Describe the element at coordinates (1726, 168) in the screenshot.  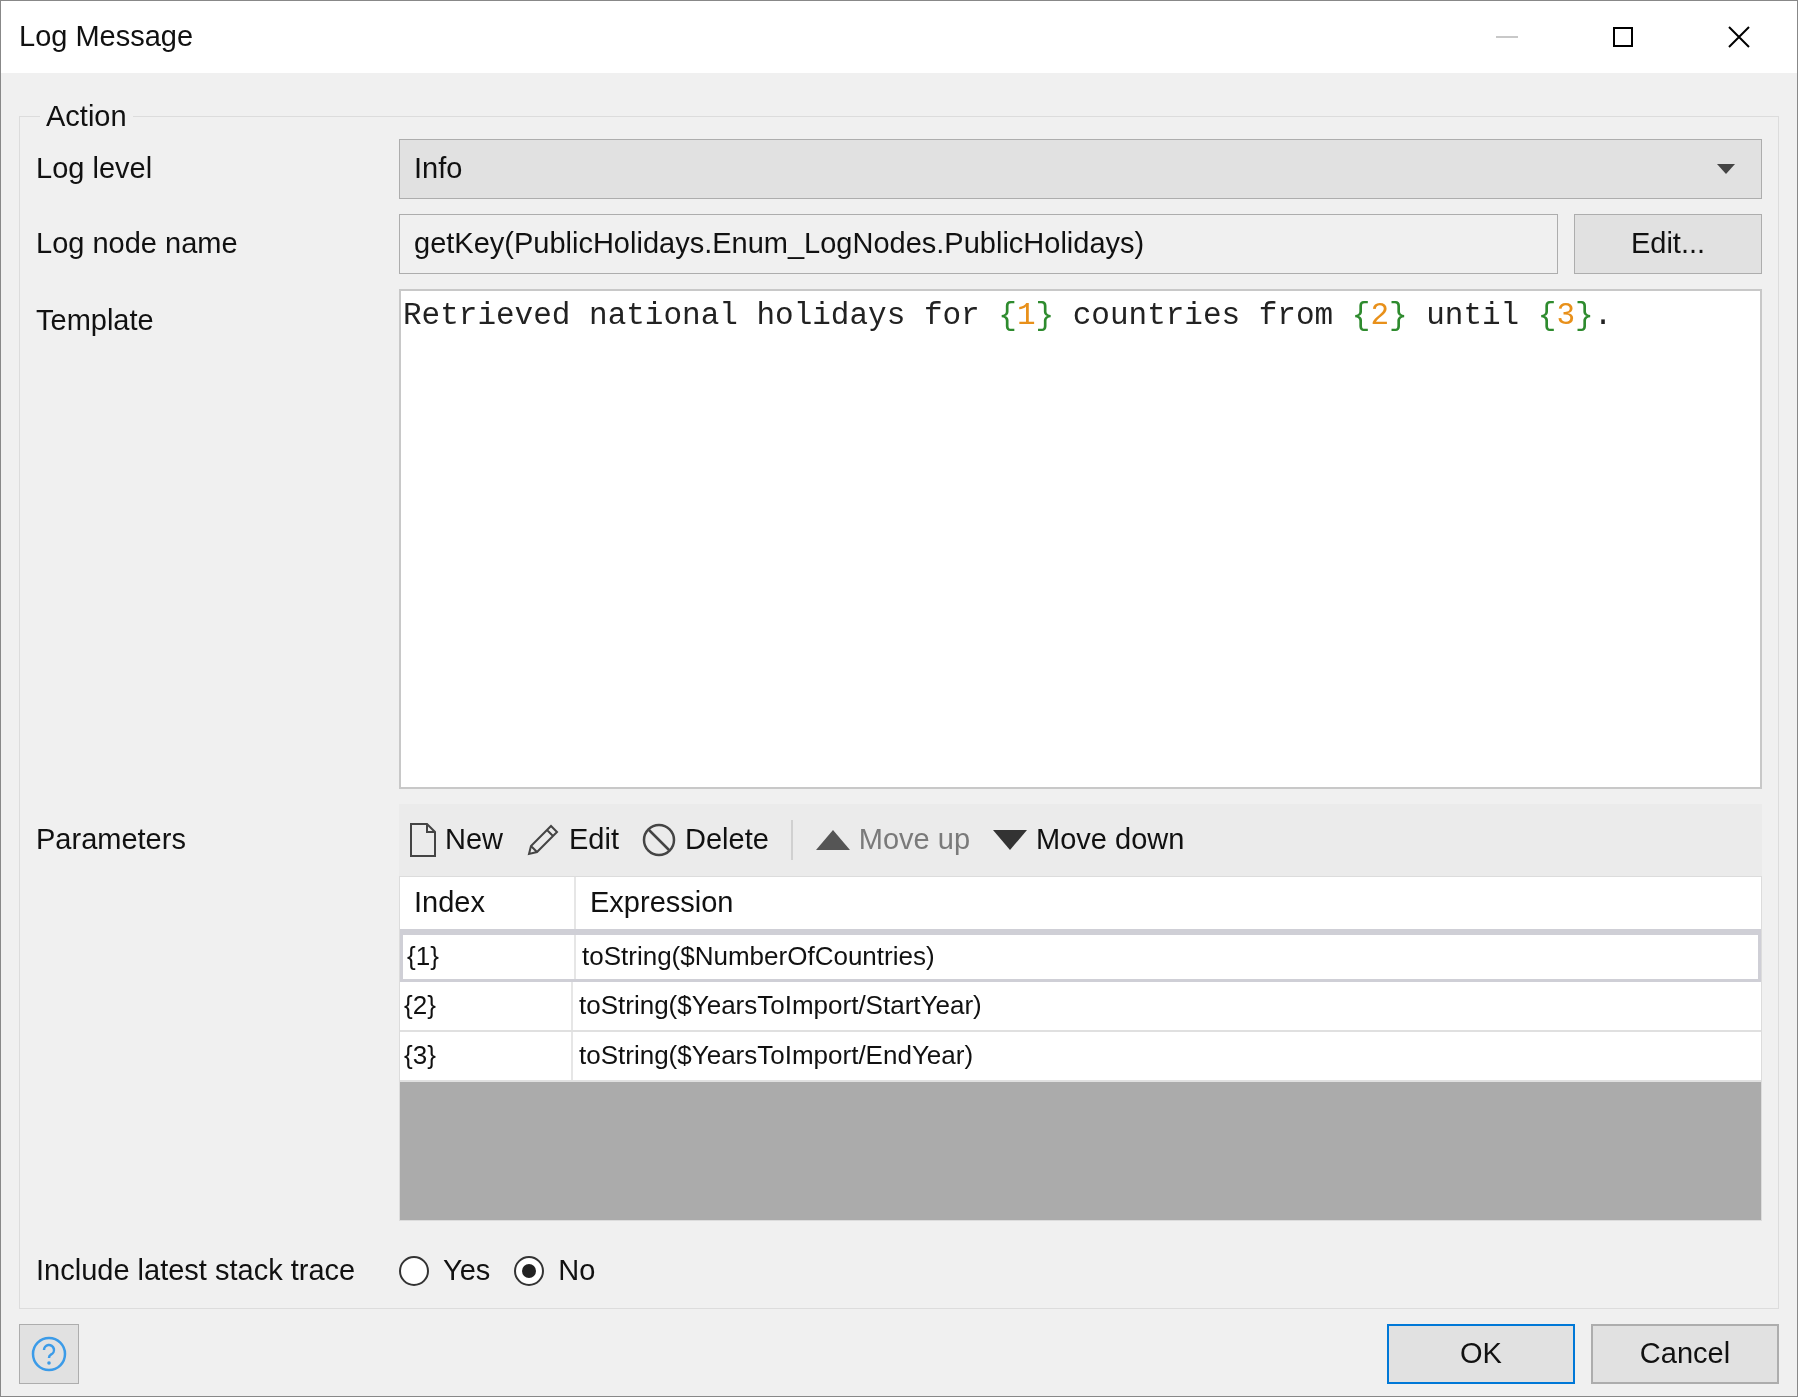
I see `dropdown-caret-icon` at that location.